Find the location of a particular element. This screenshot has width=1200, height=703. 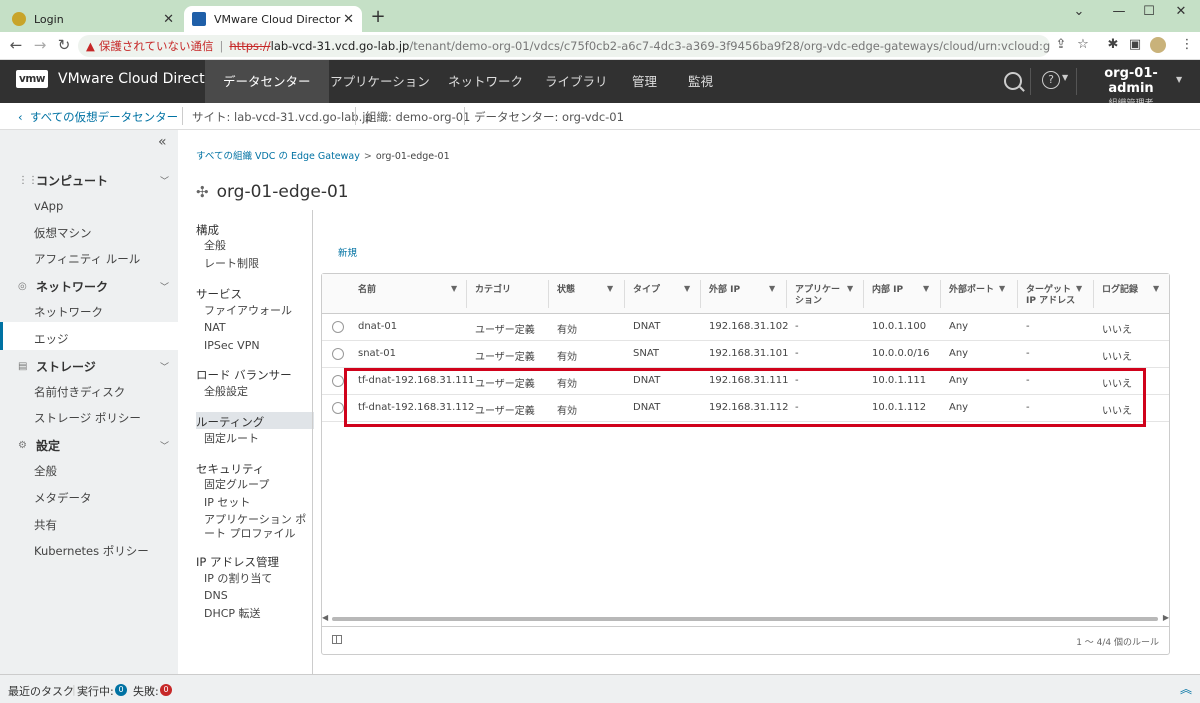

scroll-right-icon: ▶ is located at coordinates (1166, 617).